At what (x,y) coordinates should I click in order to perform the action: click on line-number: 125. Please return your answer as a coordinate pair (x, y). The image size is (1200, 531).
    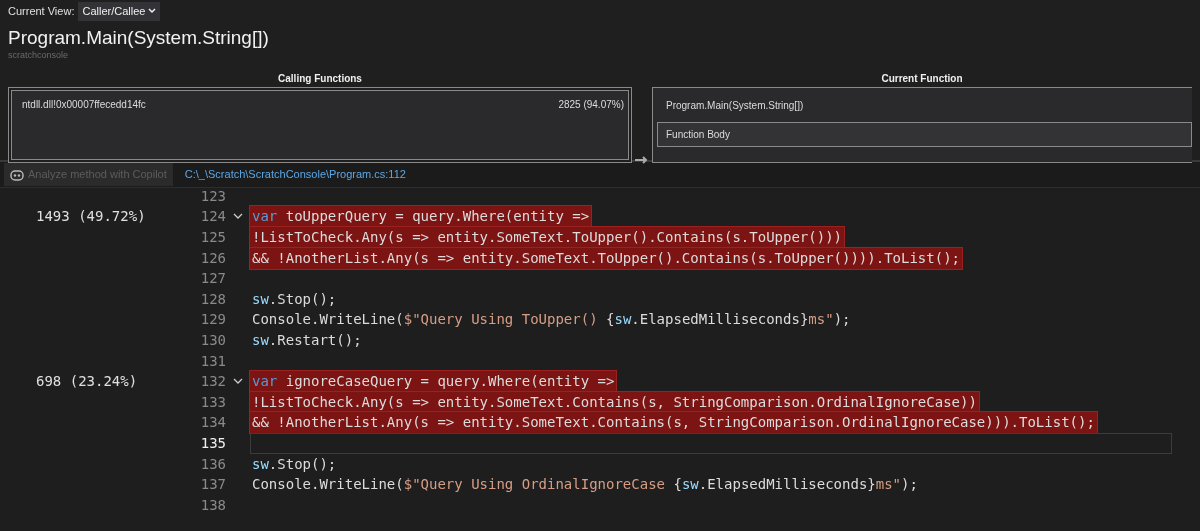
    Looking at the image, I should click on (212, 237).